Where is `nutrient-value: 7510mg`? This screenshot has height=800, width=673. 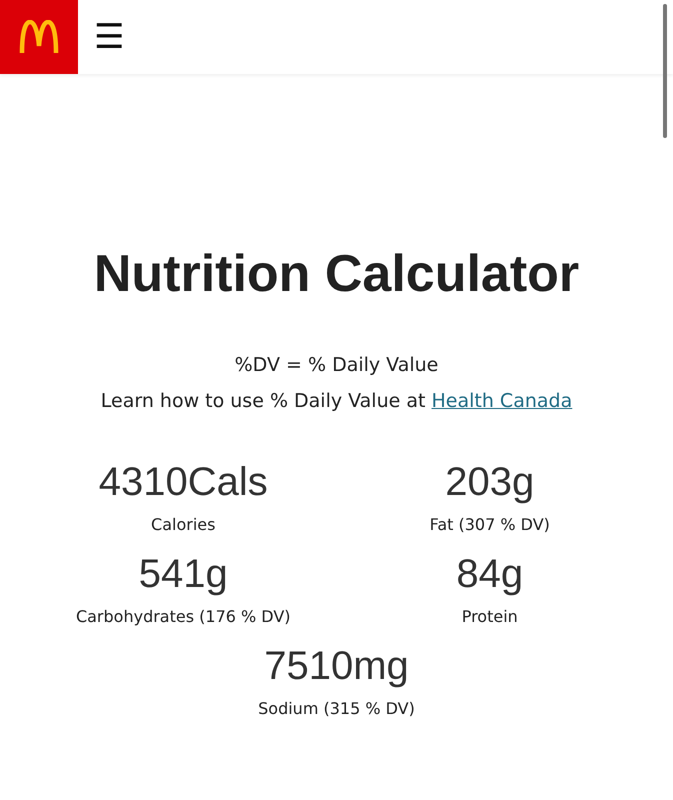
nutrient-value: 7510mg is located at coordinates (336, 666).